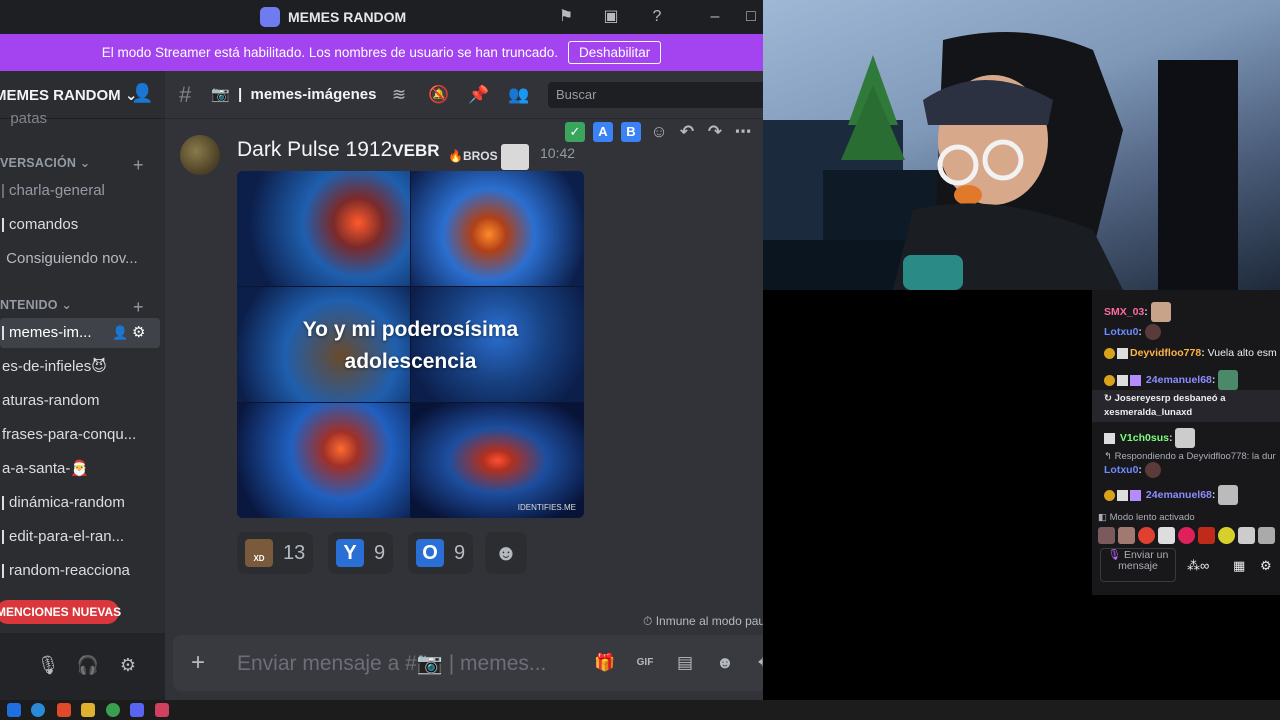 The width and height of the screenshot is (1280, 720). Describe the element at coordinates (657, 17) in the screenshot. I see `help-icon: ?` at that location.